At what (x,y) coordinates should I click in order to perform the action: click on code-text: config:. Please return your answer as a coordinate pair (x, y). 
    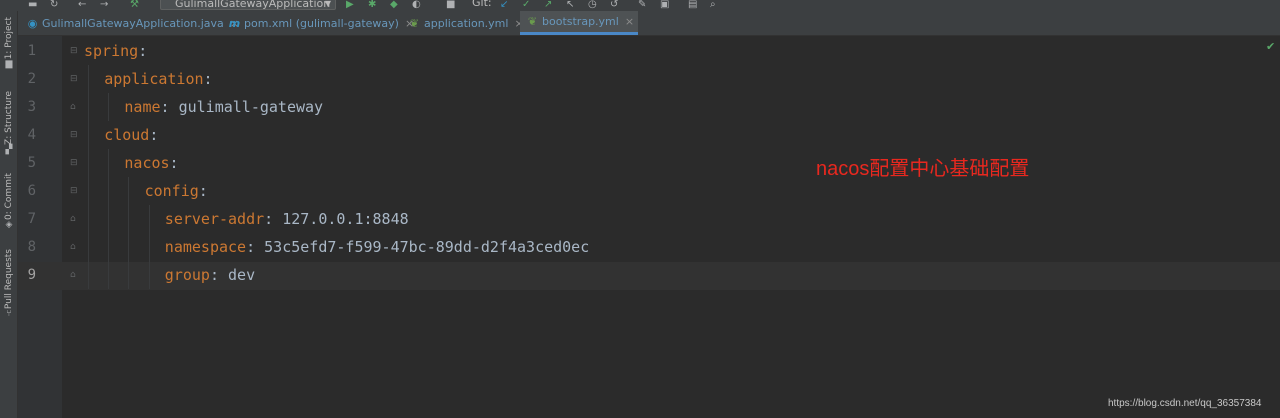
    Looking at the image, I should click on (176, 191).